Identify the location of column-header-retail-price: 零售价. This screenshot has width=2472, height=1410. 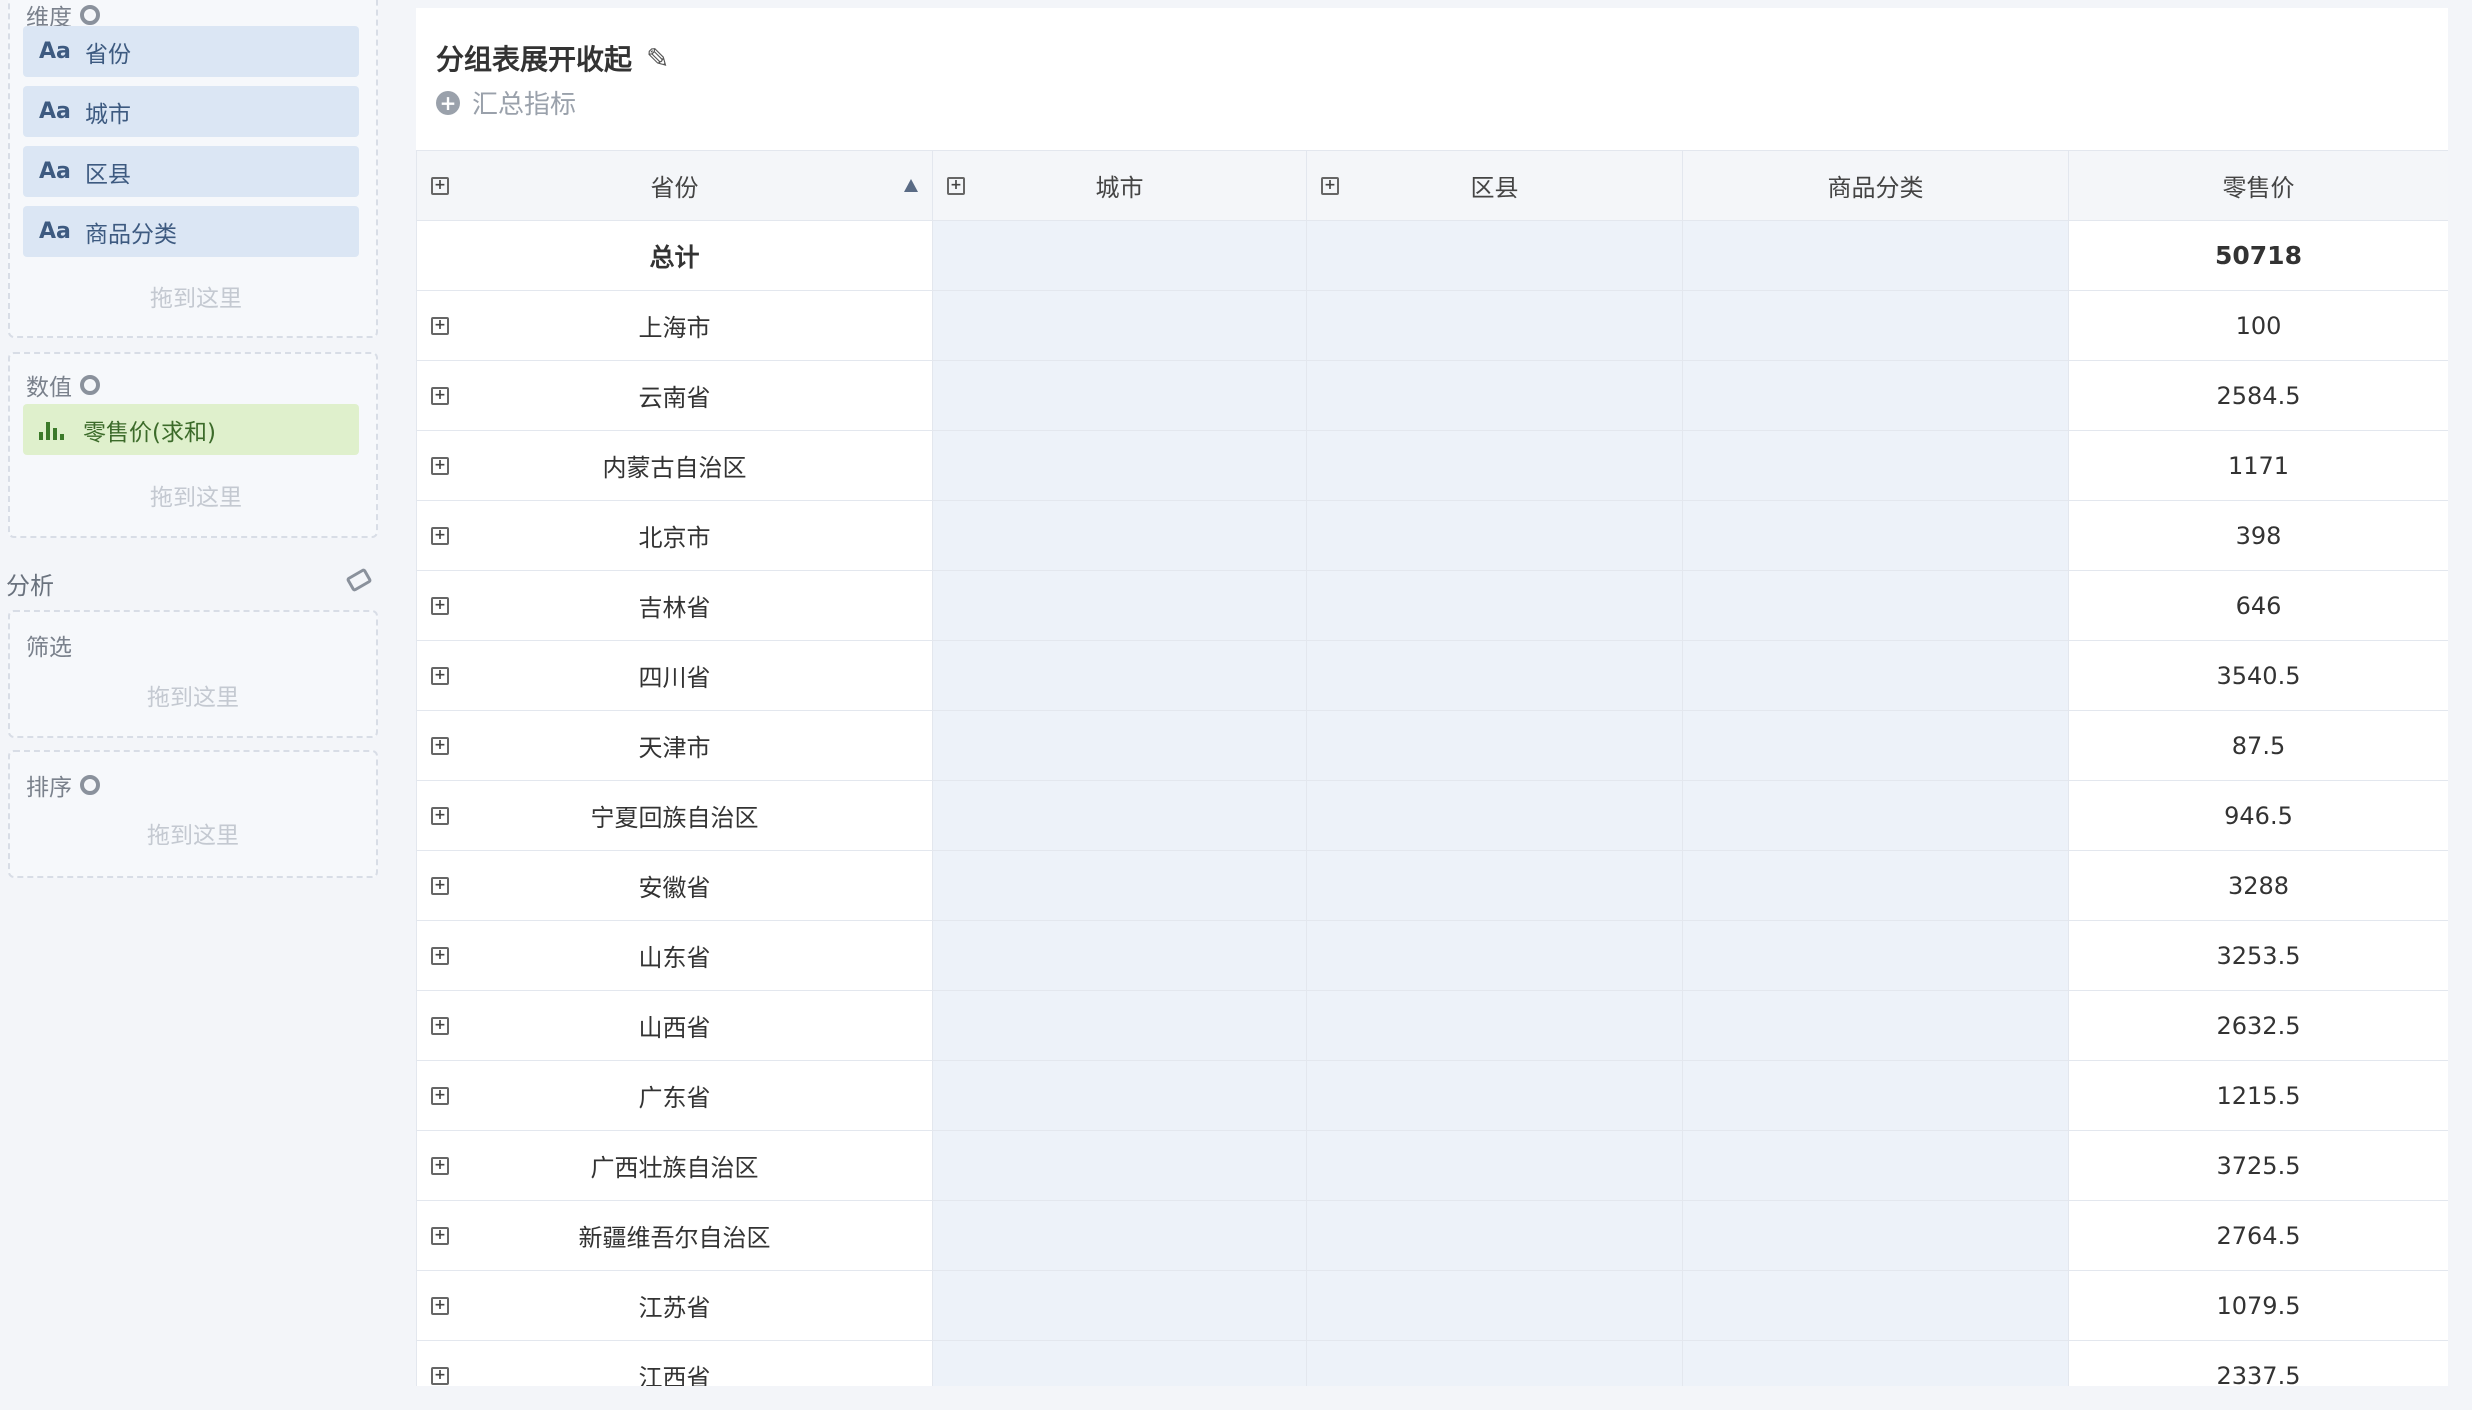
(2258, 185).